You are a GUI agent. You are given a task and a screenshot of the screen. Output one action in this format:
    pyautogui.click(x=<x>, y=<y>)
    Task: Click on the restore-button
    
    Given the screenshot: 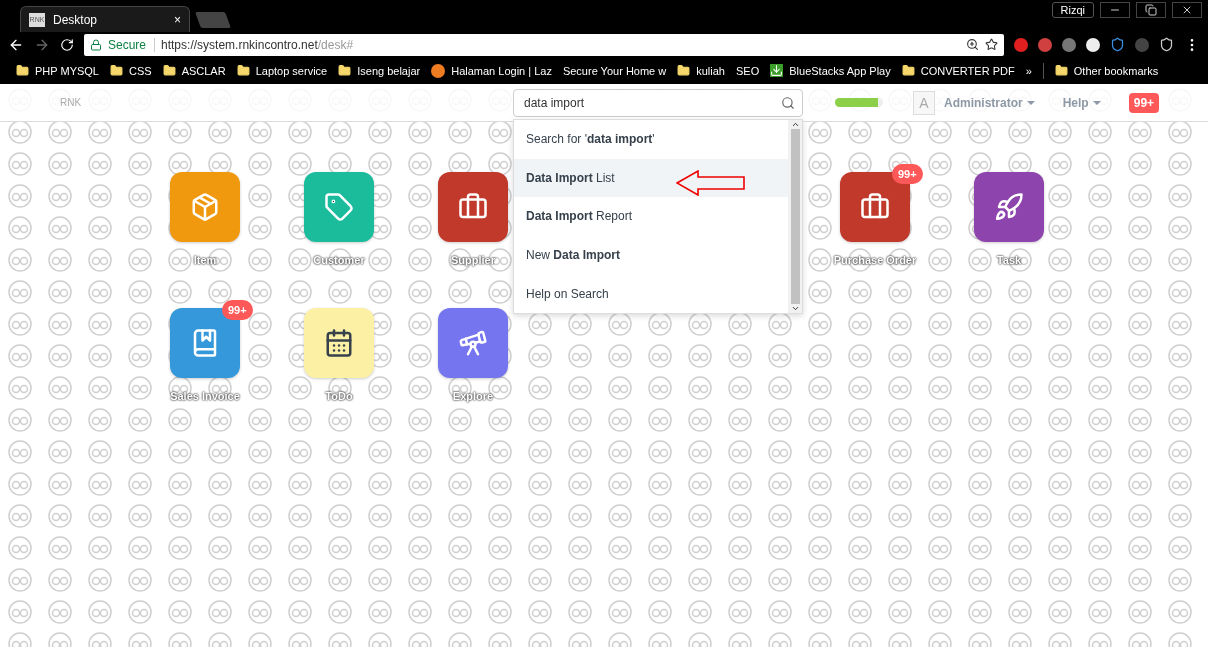 What is the action you would take?
    pyautogui.click(x=1151, y=10)
    